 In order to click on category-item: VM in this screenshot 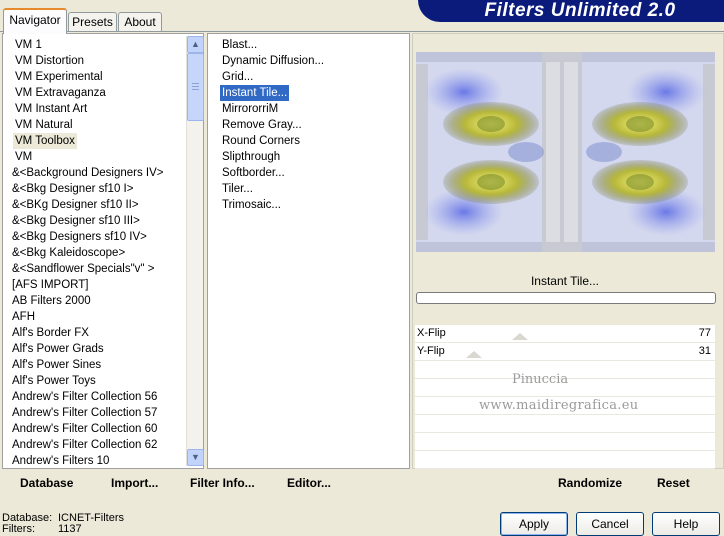, I will do `click(23, 157)`.